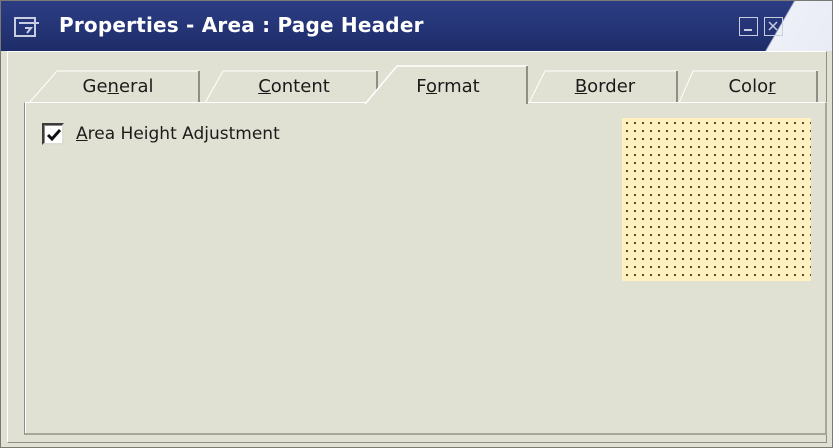  I want to click on format-preview, so click(716, 199).